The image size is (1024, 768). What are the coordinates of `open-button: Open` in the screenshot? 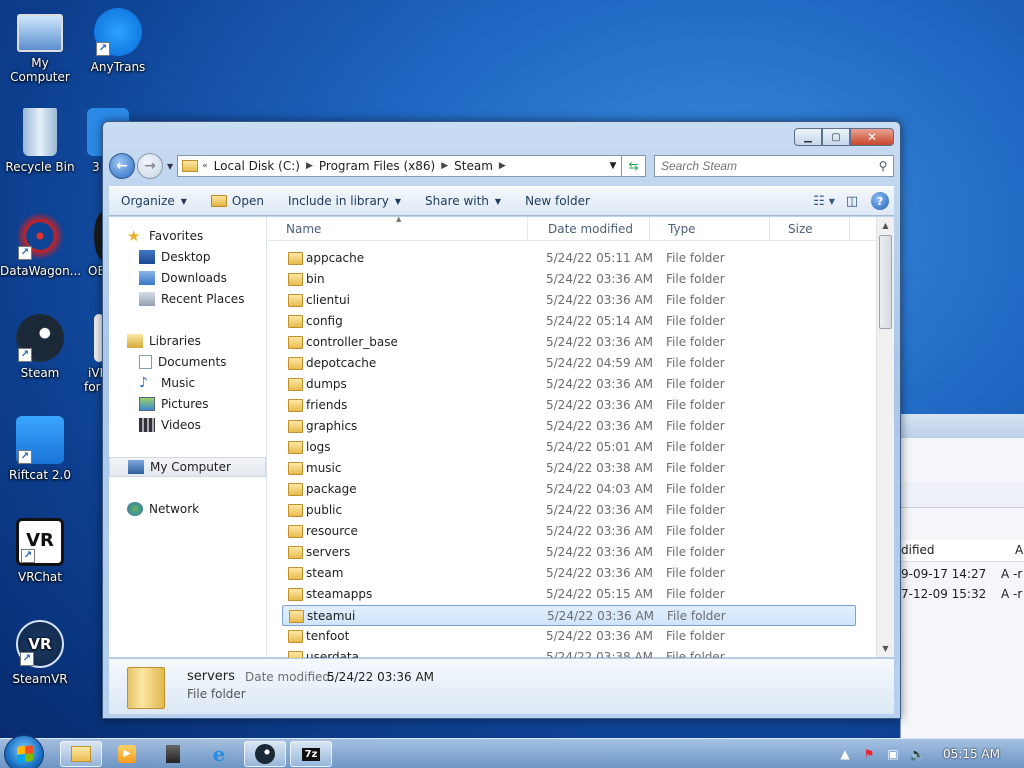 It's located at (237, 201).